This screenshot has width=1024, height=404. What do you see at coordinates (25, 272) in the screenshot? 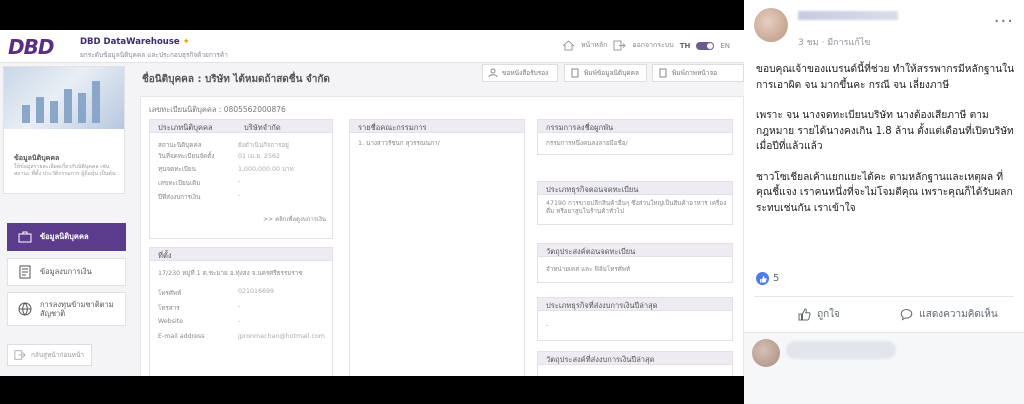
I see `document-icon` at bounding box center [25, 272].